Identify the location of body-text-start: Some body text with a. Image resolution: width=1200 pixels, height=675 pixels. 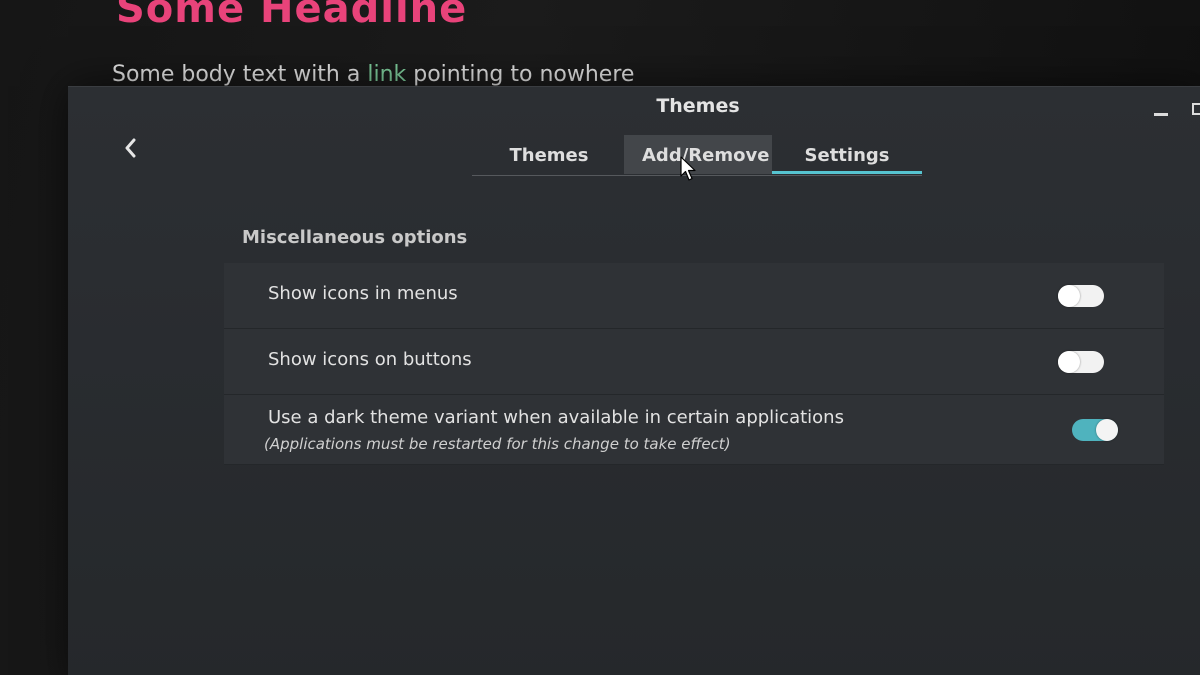
(240, 74).